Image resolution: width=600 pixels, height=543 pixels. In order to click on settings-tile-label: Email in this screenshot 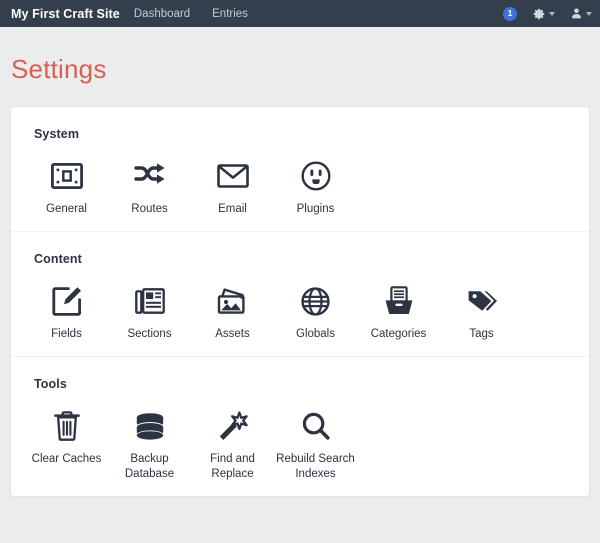, I will do `click(232, 209)`.